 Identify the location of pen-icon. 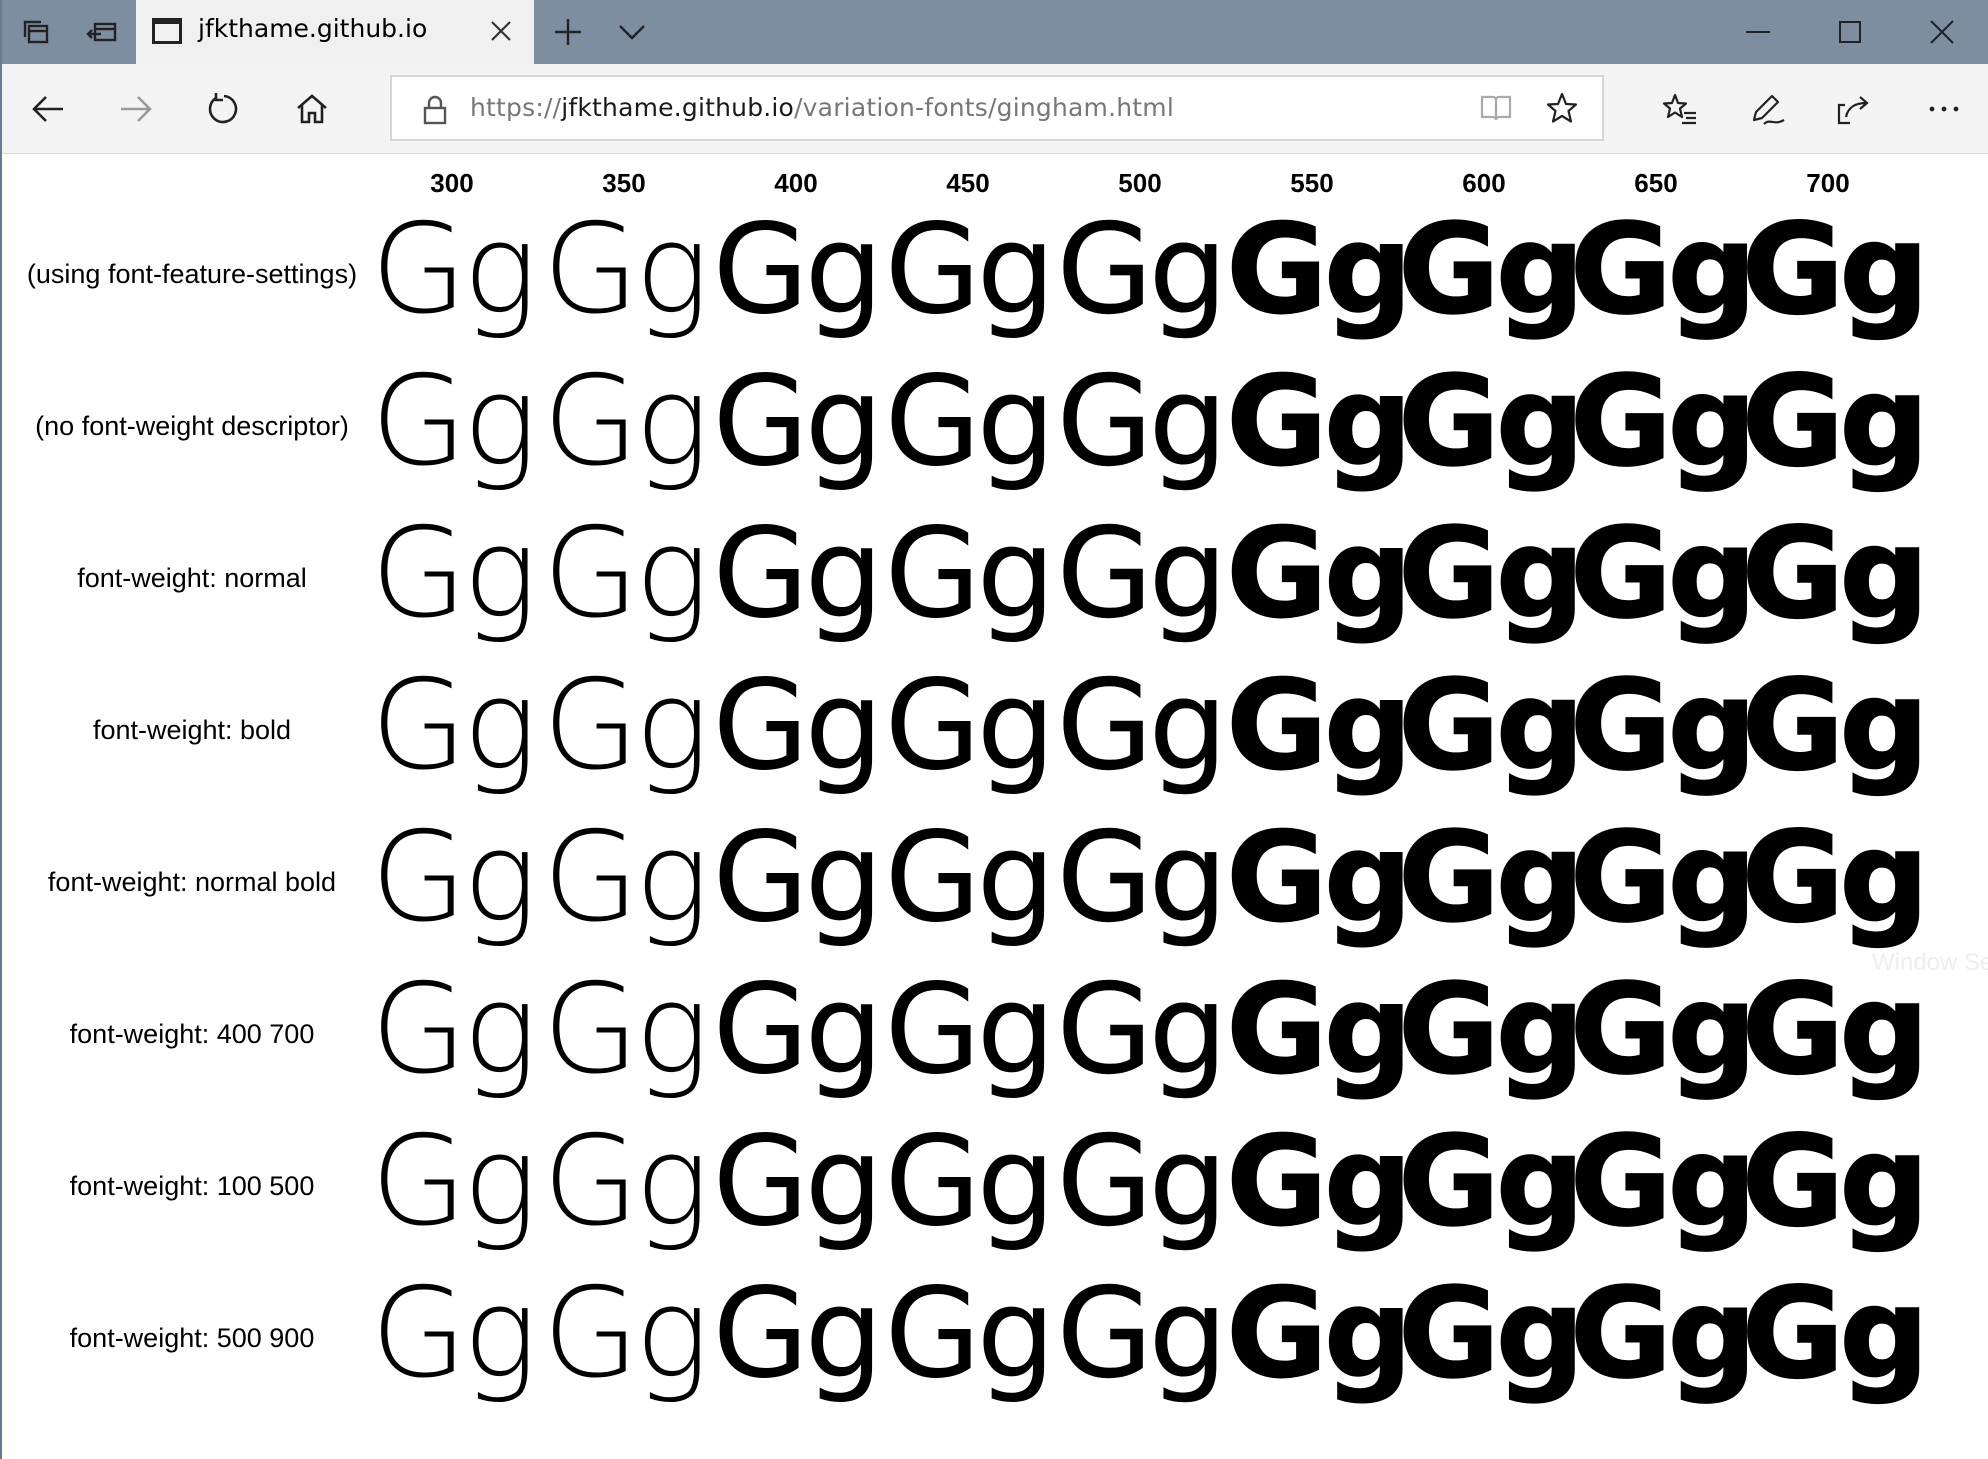
(1768, 109).